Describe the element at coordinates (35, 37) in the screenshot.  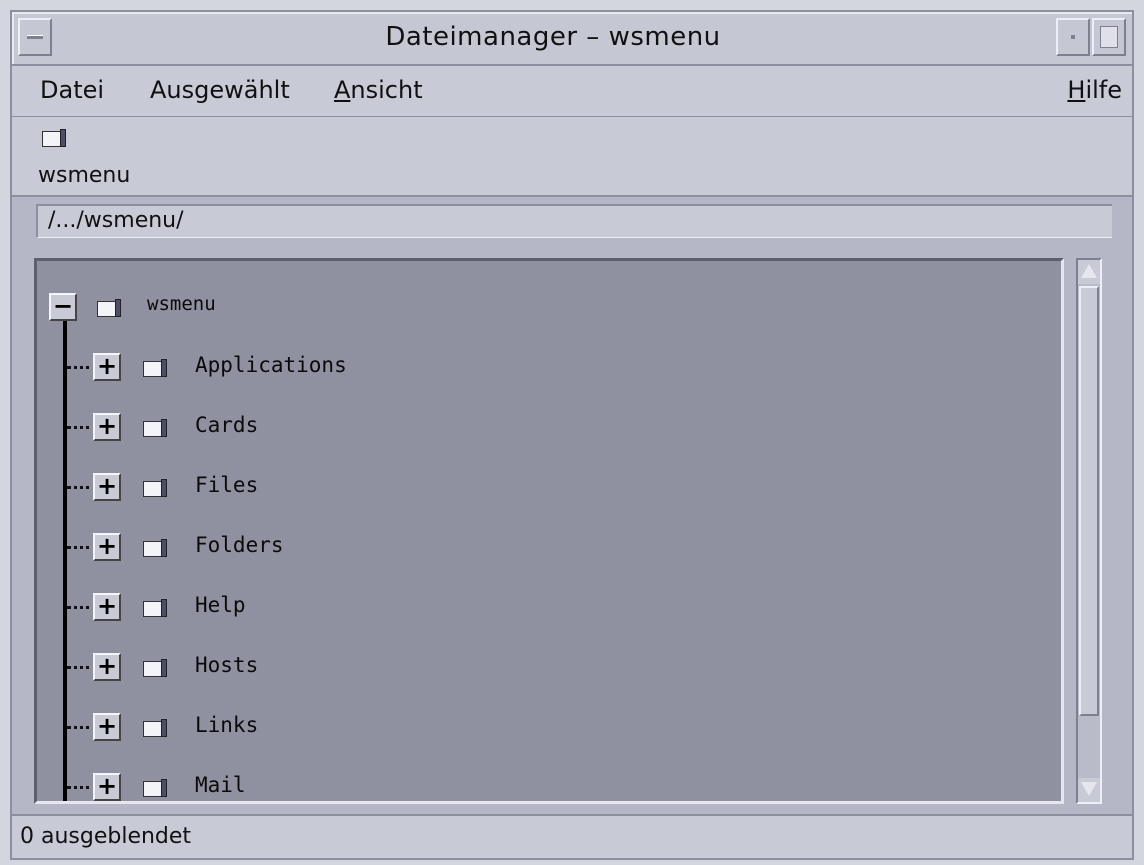
I see `window-menu-button` at that location.